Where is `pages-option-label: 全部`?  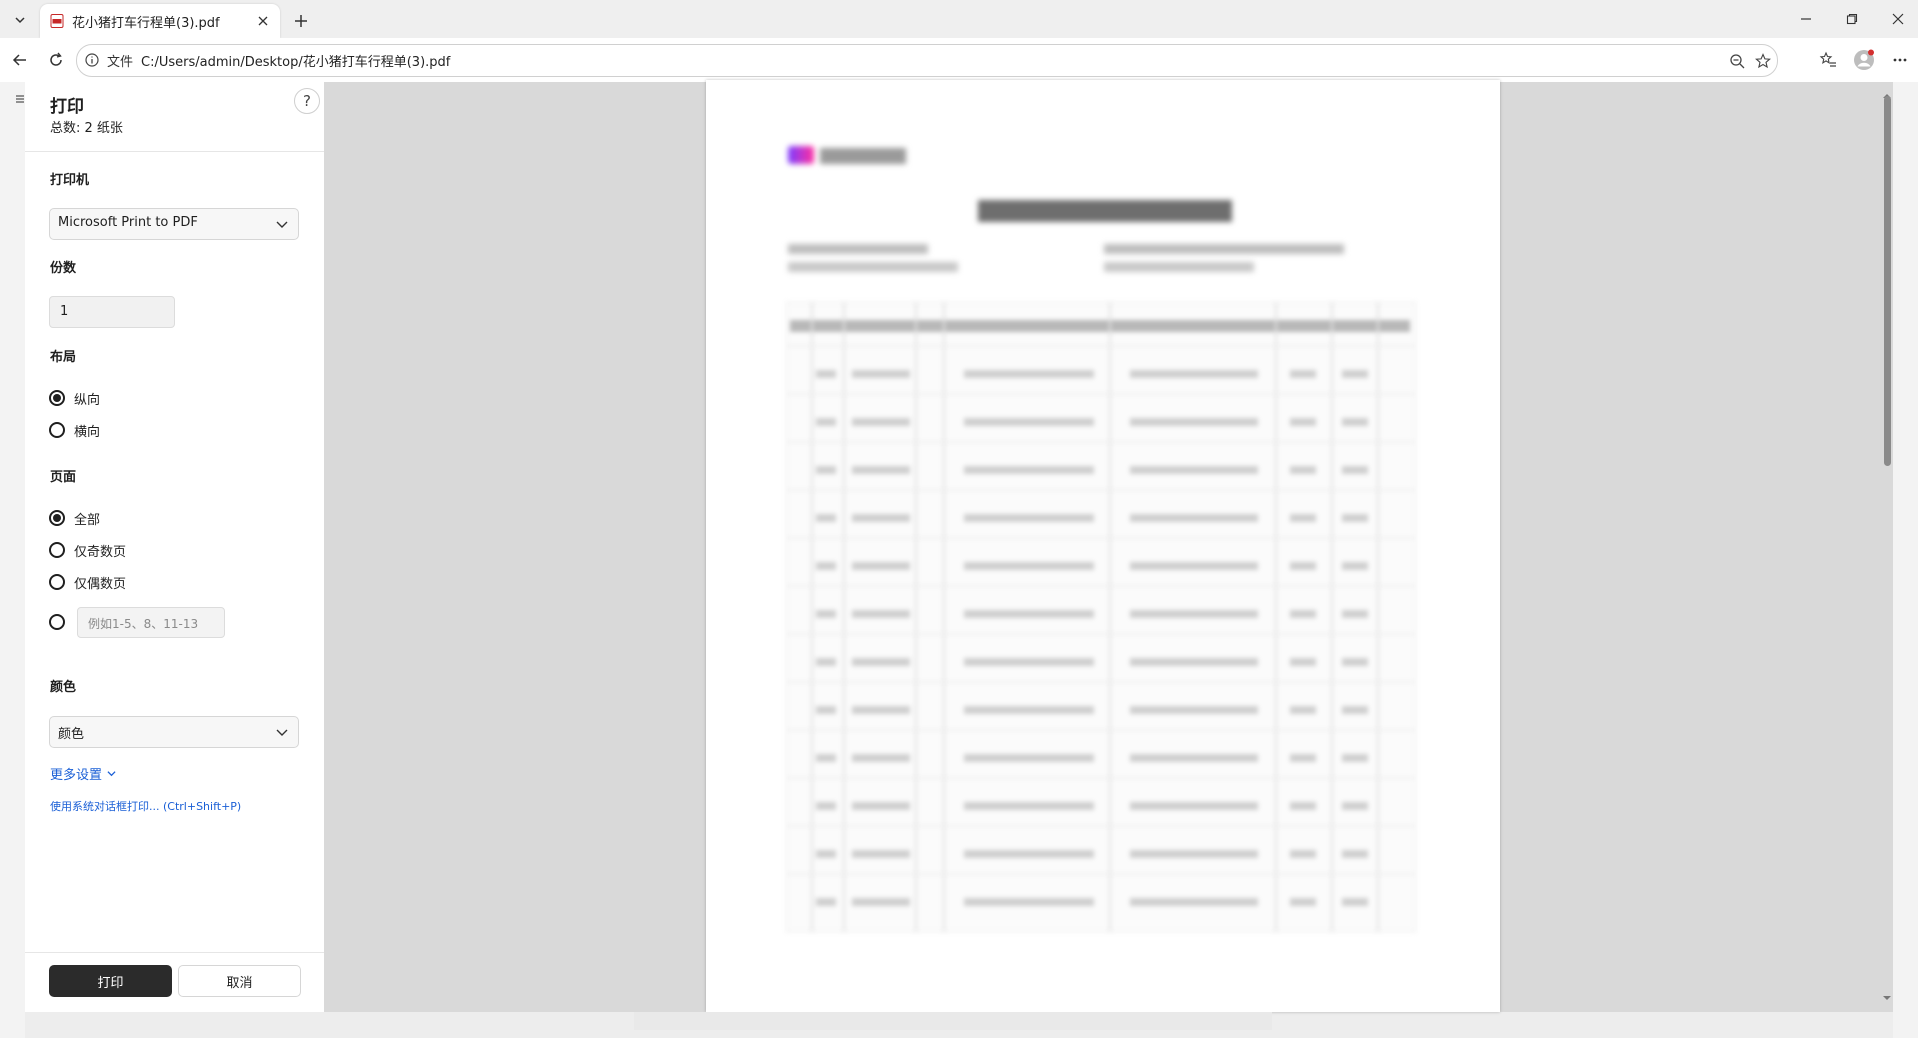
pages-option-label: 全部 is located at coordinates (87, 520).